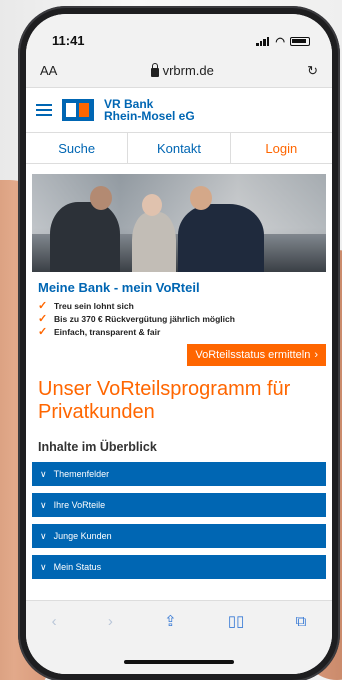 This screenshot has height=680, width=342. What do you see at coordinates (301, 621) in the screenshot?
I see `tabs-icon: ⧉` at bounding box center [301, 621].